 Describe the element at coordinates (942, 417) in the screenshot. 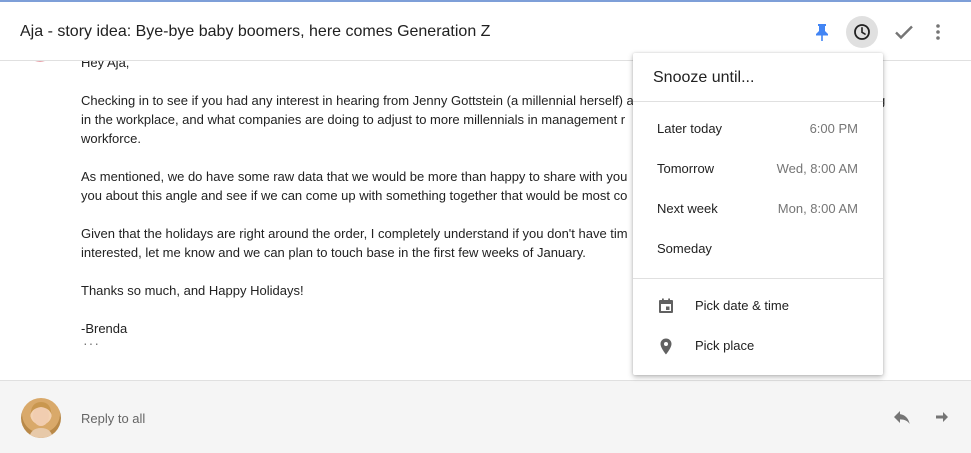

I see `forward-icon` at that location.